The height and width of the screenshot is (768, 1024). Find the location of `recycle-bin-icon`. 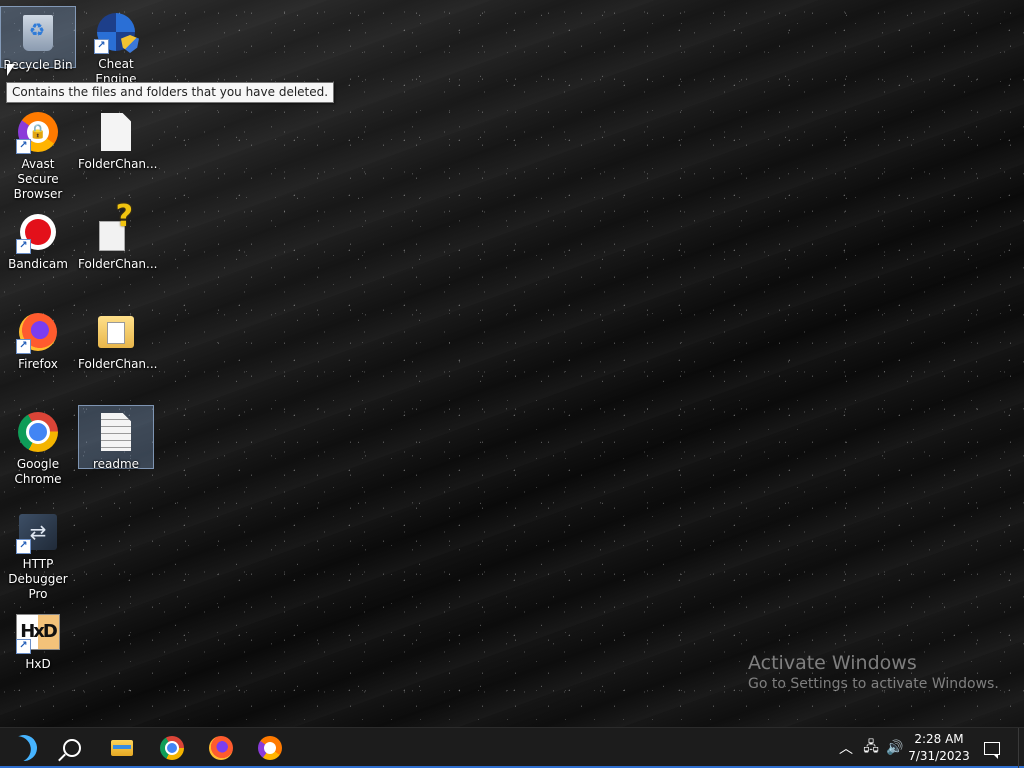

recycle-bin-icon is located at coordinates (38, 33).